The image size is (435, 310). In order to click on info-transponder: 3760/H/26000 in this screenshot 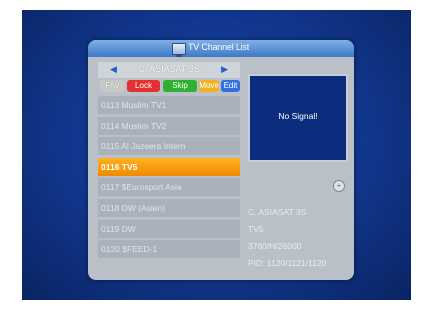, I will do `click(275, 246)`.